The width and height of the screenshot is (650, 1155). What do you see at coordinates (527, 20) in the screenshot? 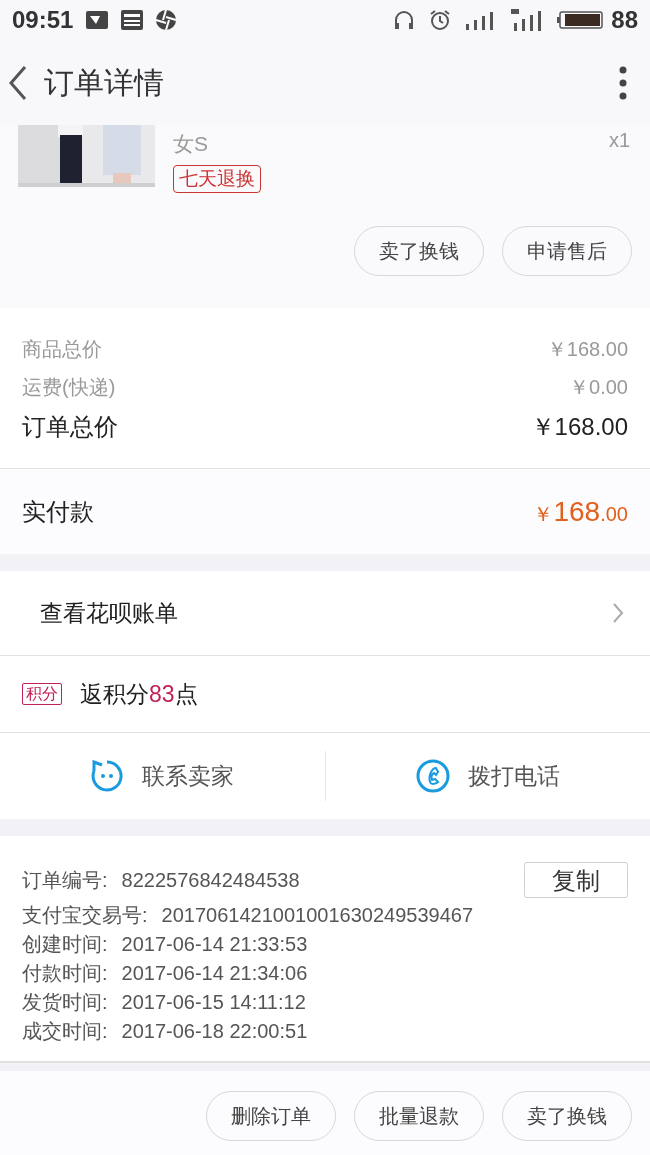
I see `signal-4g-icon` at bounding box center [527, 20].